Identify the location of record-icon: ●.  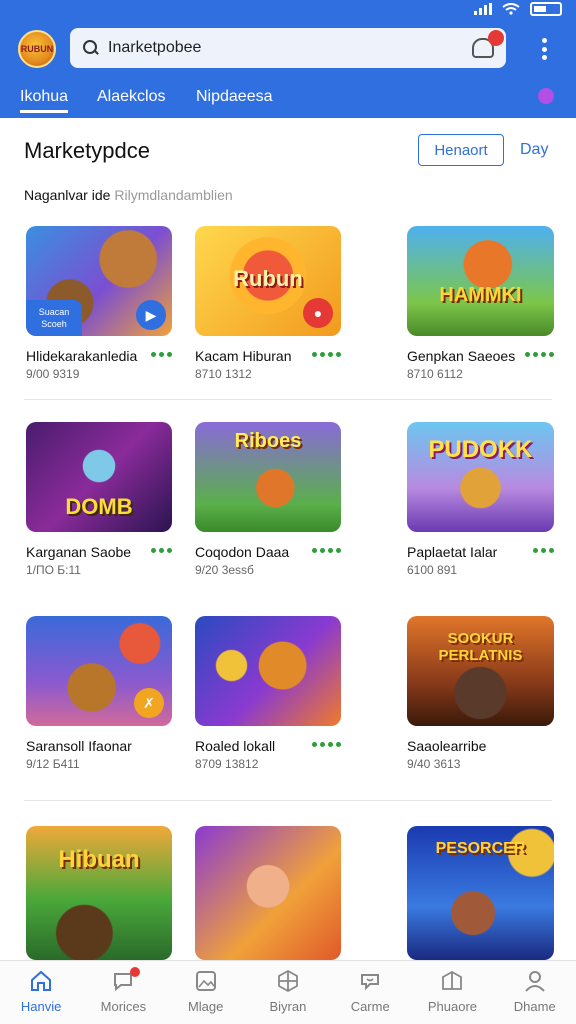
(318, 313).